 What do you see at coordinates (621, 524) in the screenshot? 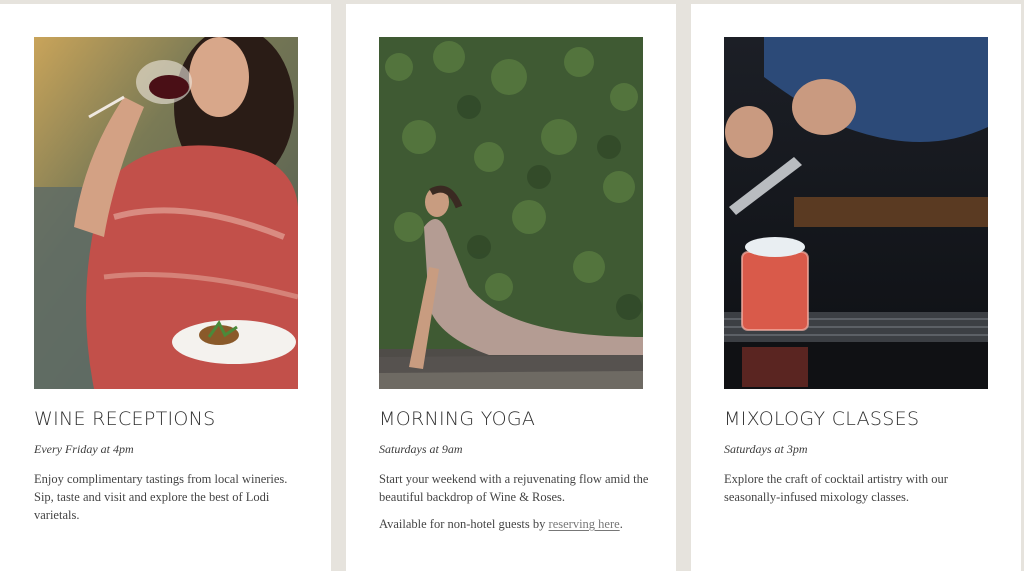
I see `availability-note-end: .` at bounding box center [621, 524].